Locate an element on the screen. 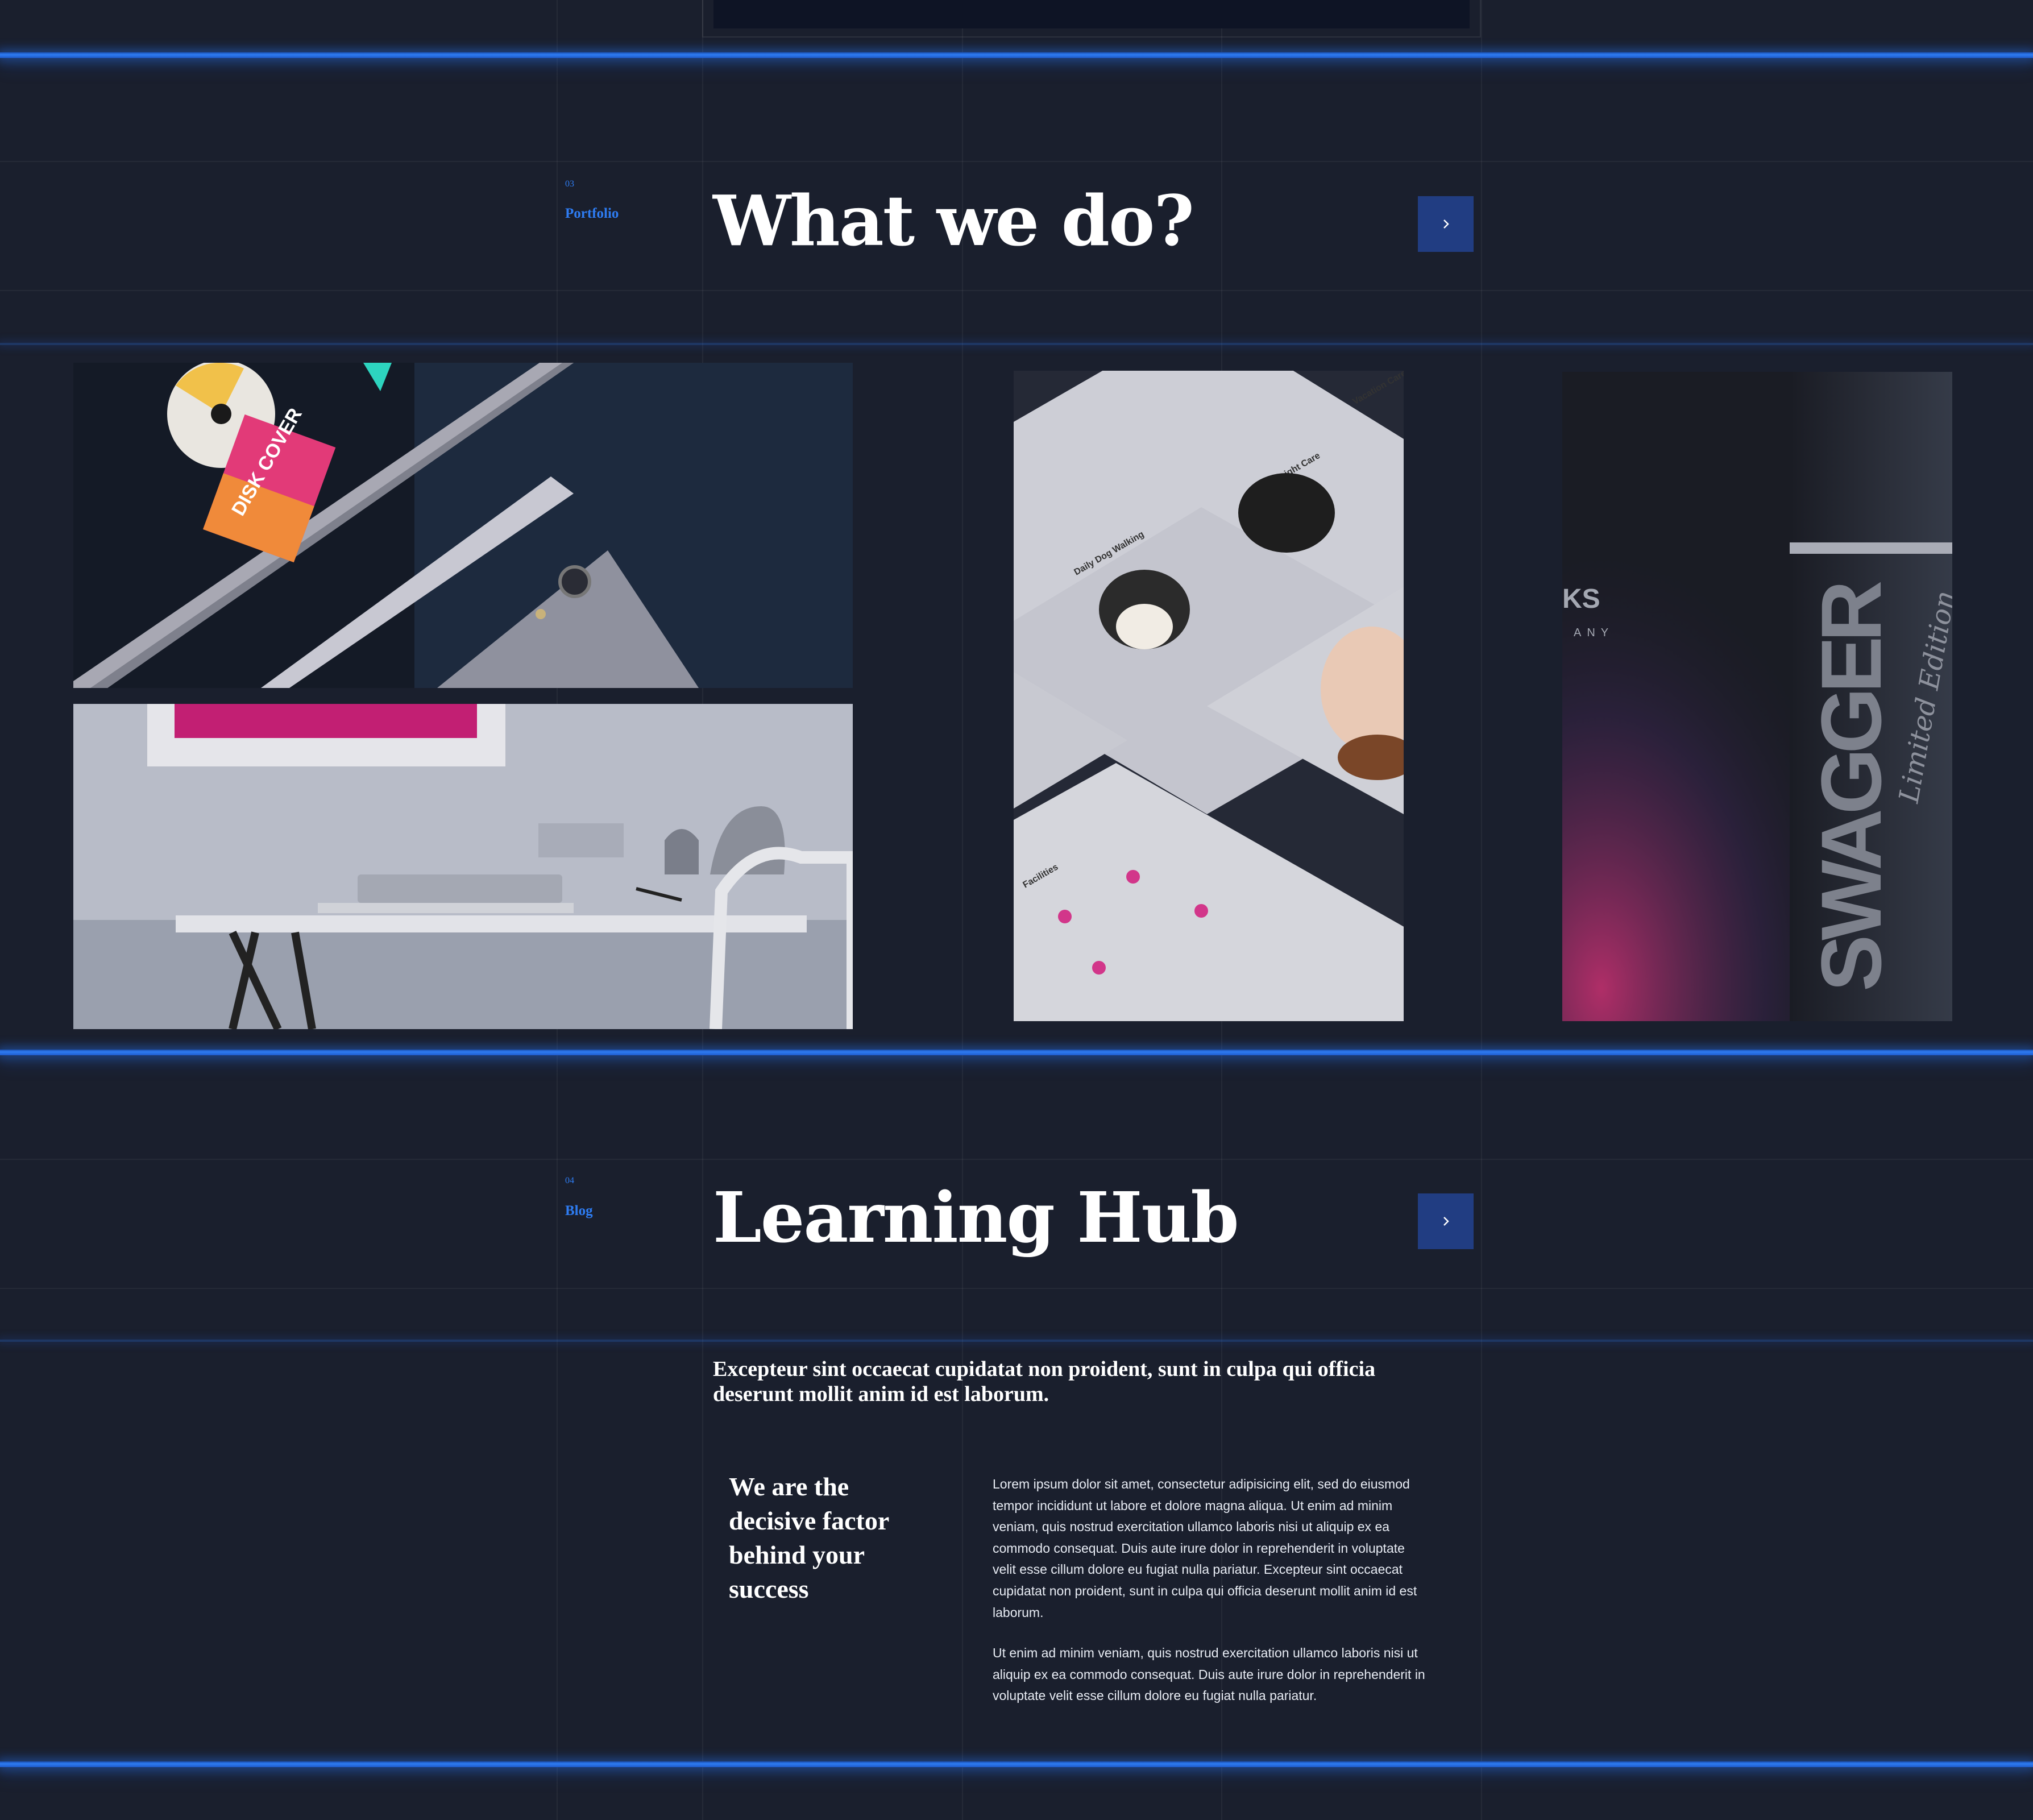 Image resolution: width=2033 pixels, height=1820 pixels. swagger-brand-text: SWAGGER is located at coordinates (1851, 787).